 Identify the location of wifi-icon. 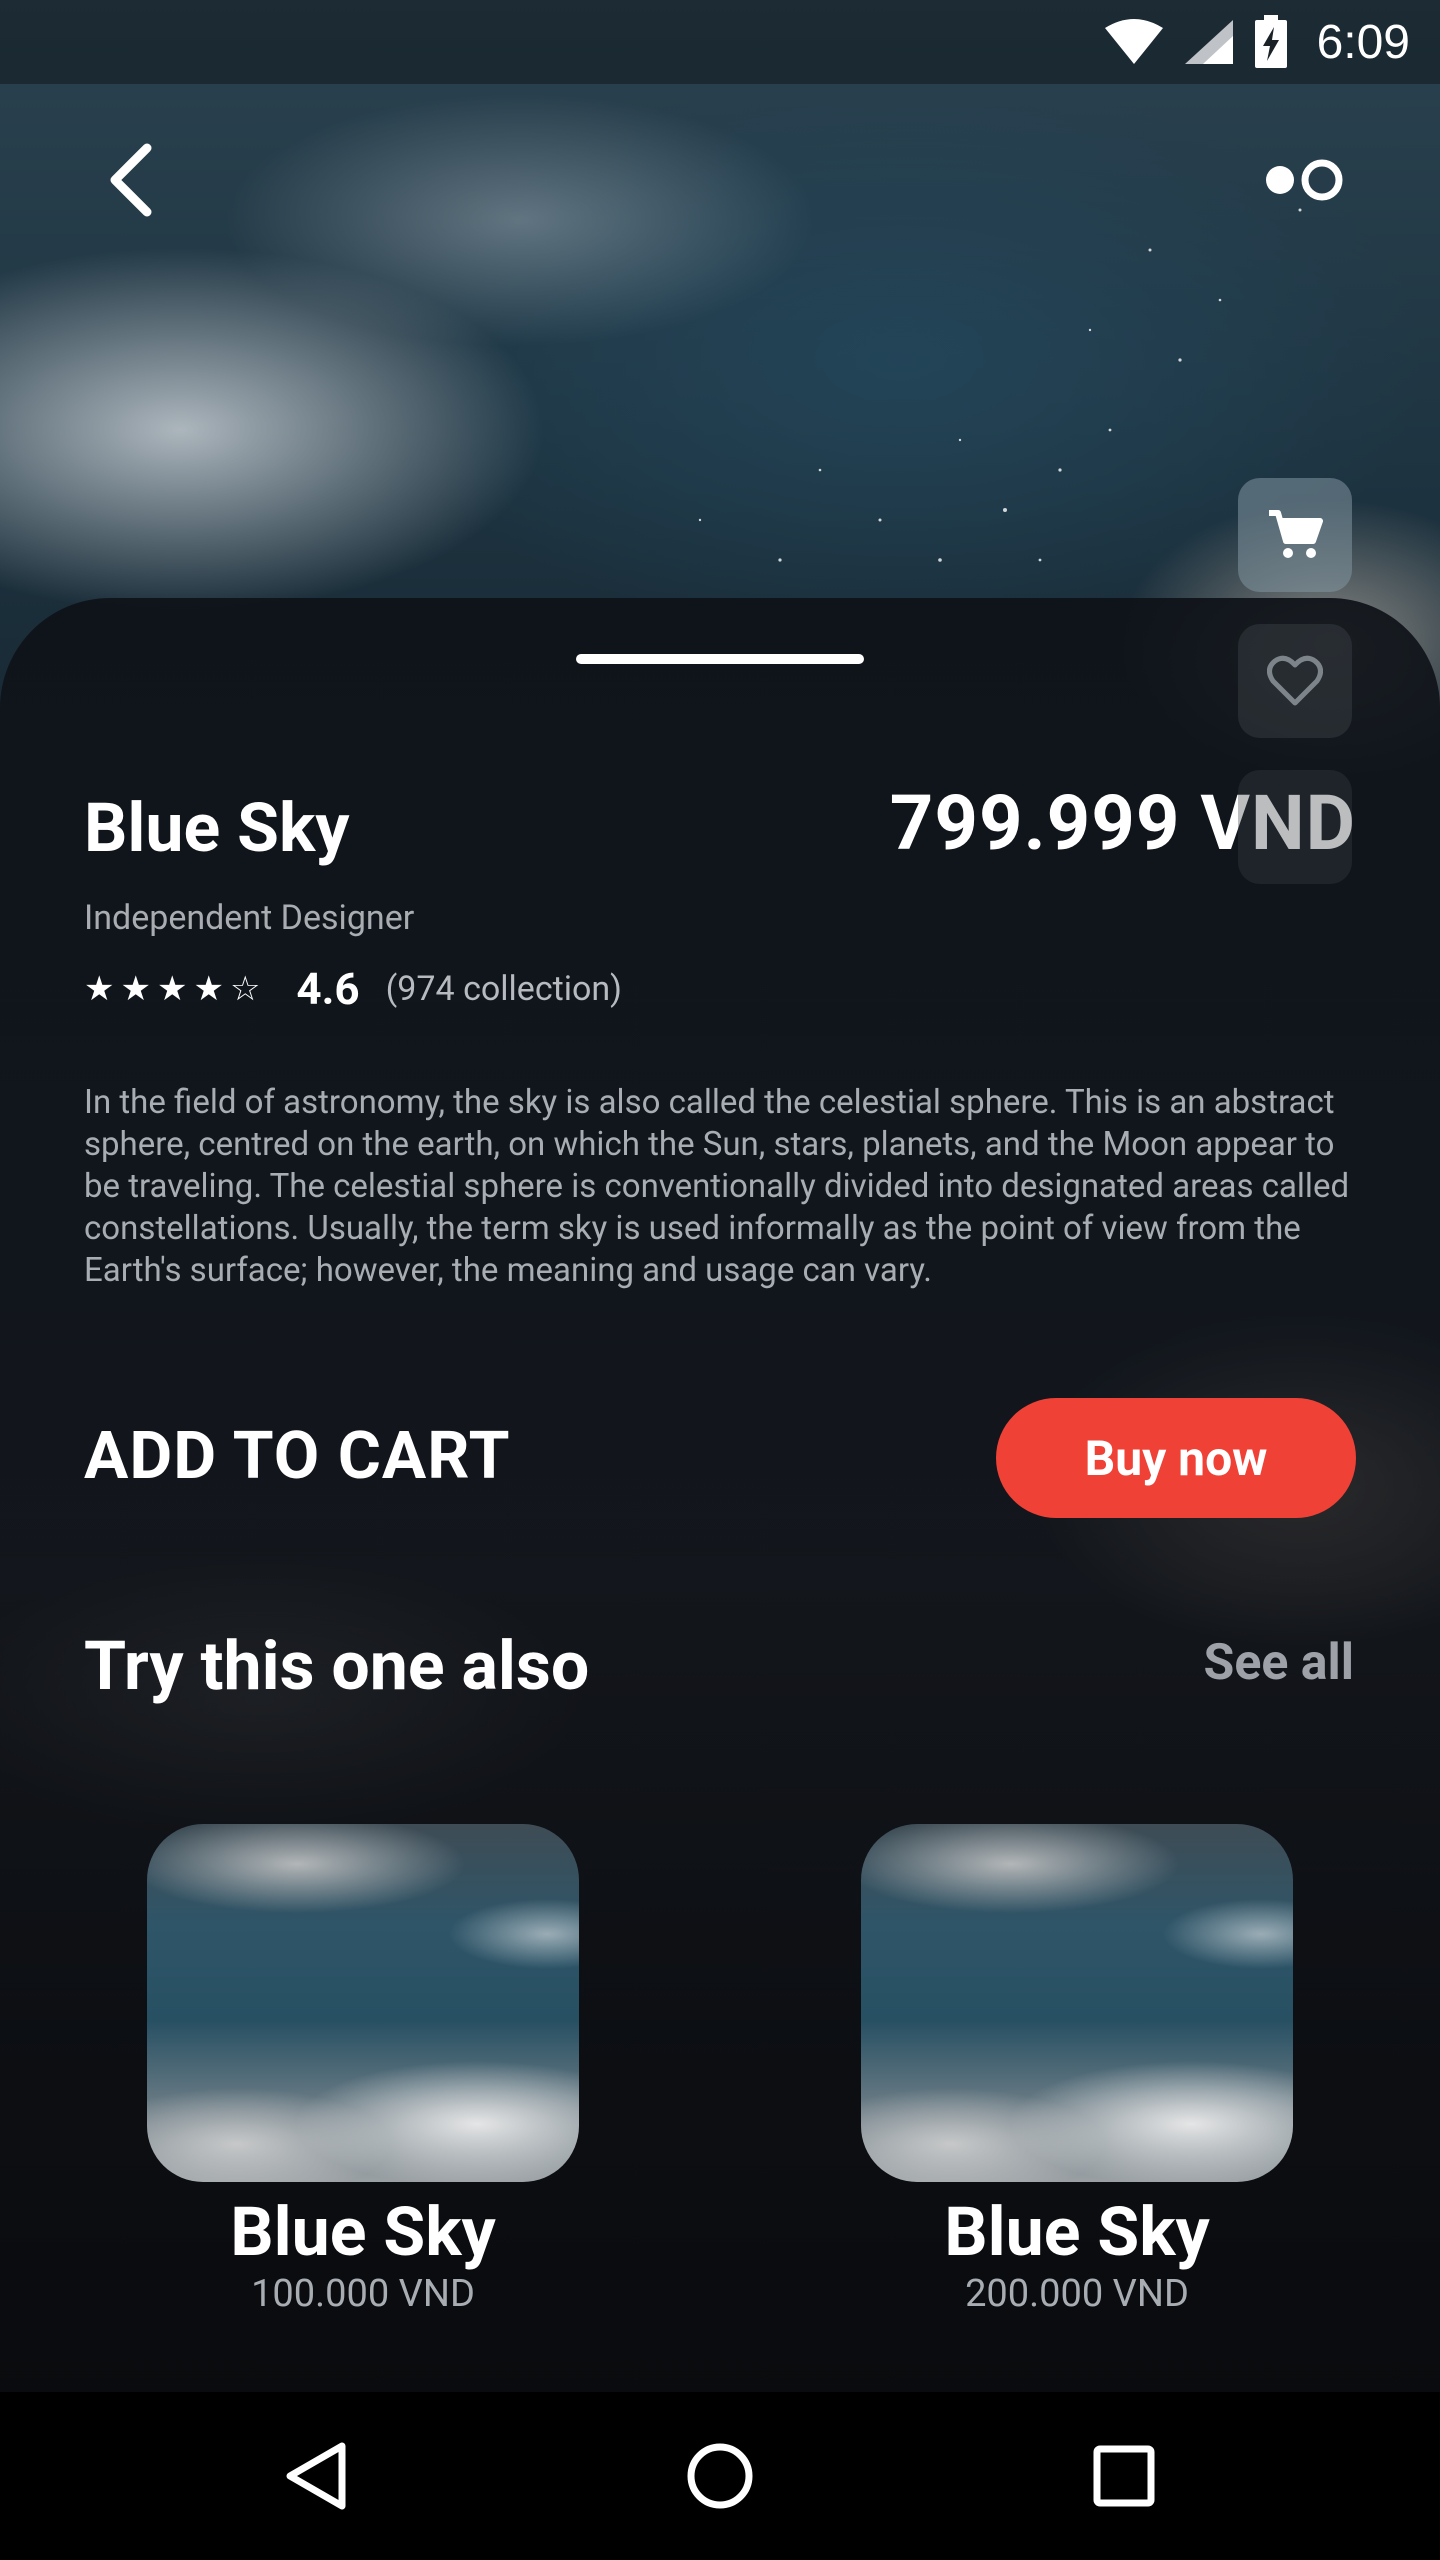
(1133, 41).